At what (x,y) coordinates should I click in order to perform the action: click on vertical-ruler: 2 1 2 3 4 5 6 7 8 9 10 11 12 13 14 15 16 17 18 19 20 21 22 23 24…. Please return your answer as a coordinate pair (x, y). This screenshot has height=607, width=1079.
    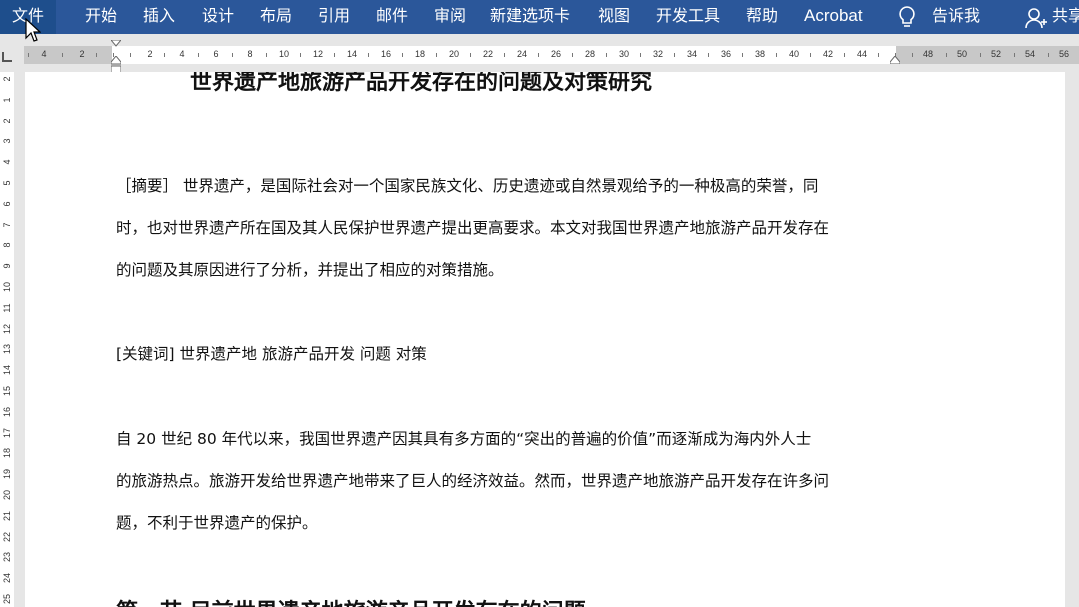
    Looking at the image, I should click on (7, 339).